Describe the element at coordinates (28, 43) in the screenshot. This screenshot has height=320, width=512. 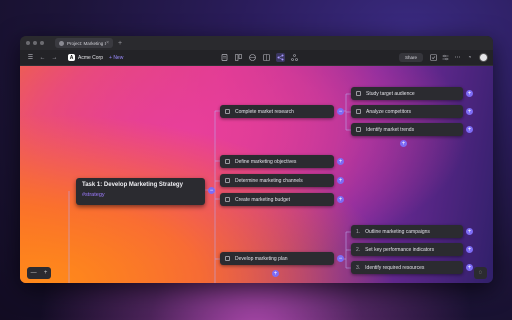
I see `close-window-dot` at that location.